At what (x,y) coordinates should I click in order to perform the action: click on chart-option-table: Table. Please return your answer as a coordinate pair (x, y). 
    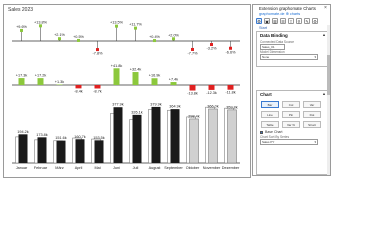
    Looking at the image, I should click on (270, 124).